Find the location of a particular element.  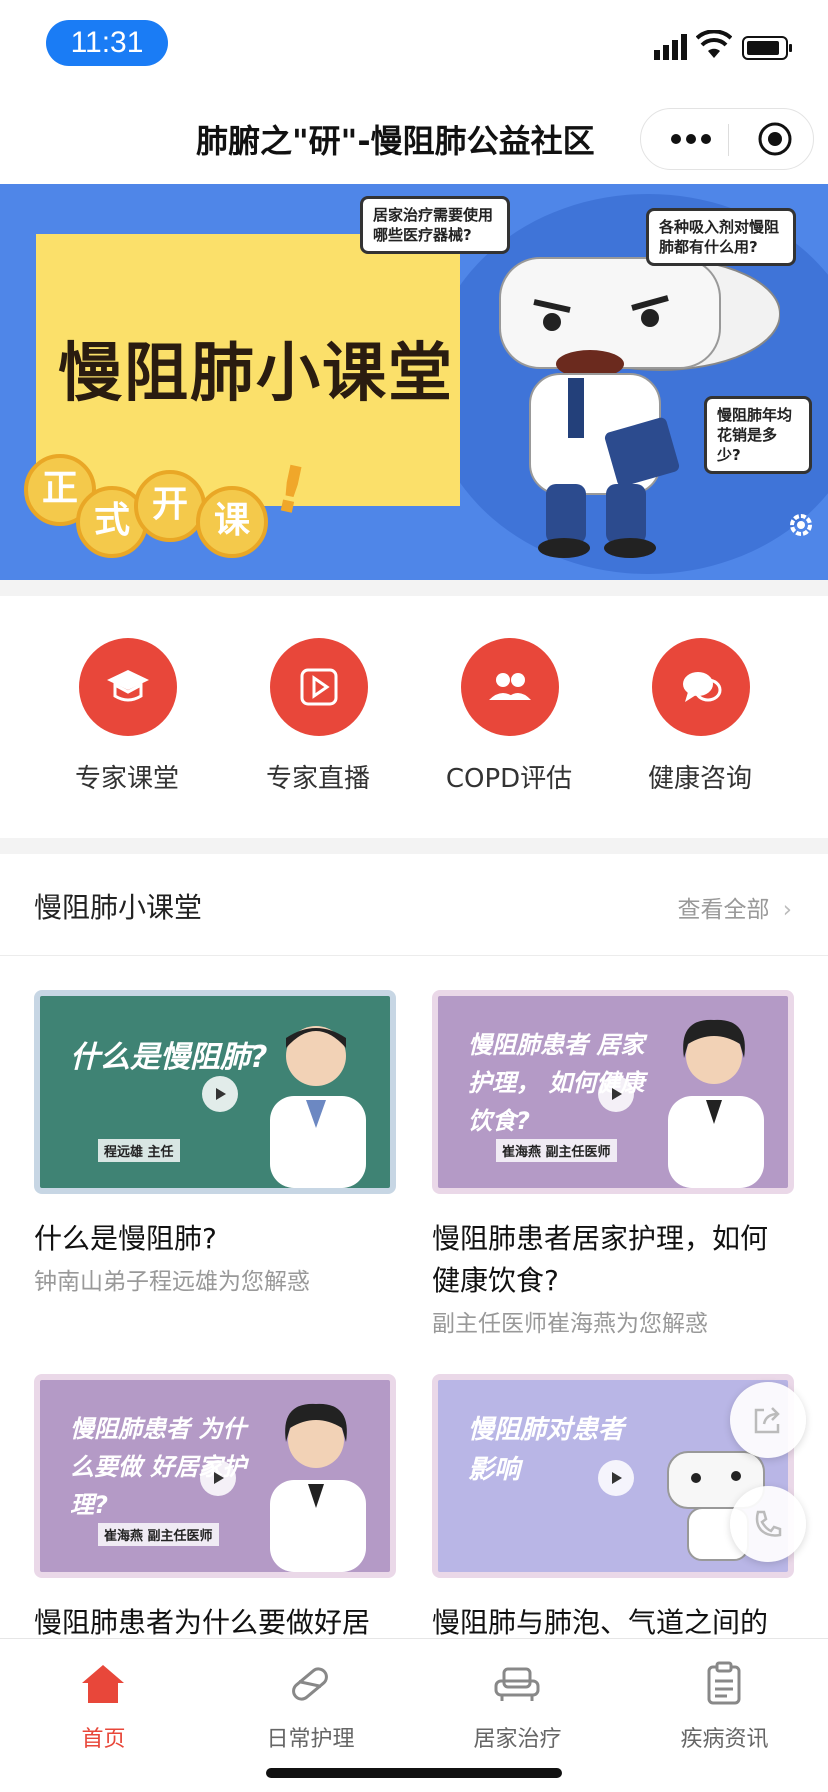

quick-nav-label: 健康咨询 is located at coordinates (699, 779).